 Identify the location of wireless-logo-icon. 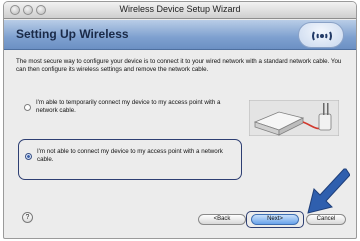
(321, 35).